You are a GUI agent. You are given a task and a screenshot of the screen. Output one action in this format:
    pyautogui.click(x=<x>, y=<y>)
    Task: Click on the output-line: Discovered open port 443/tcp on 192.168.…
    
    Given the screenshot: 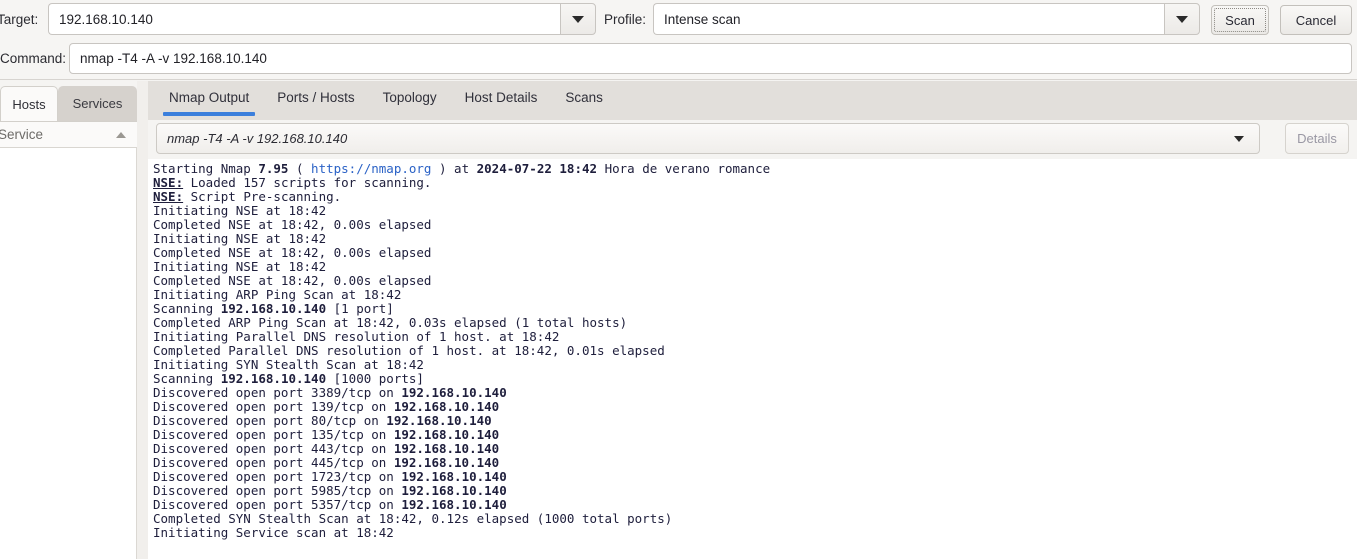 What is the action you would take?
    pyautogui.click(x=755, y=449)
    